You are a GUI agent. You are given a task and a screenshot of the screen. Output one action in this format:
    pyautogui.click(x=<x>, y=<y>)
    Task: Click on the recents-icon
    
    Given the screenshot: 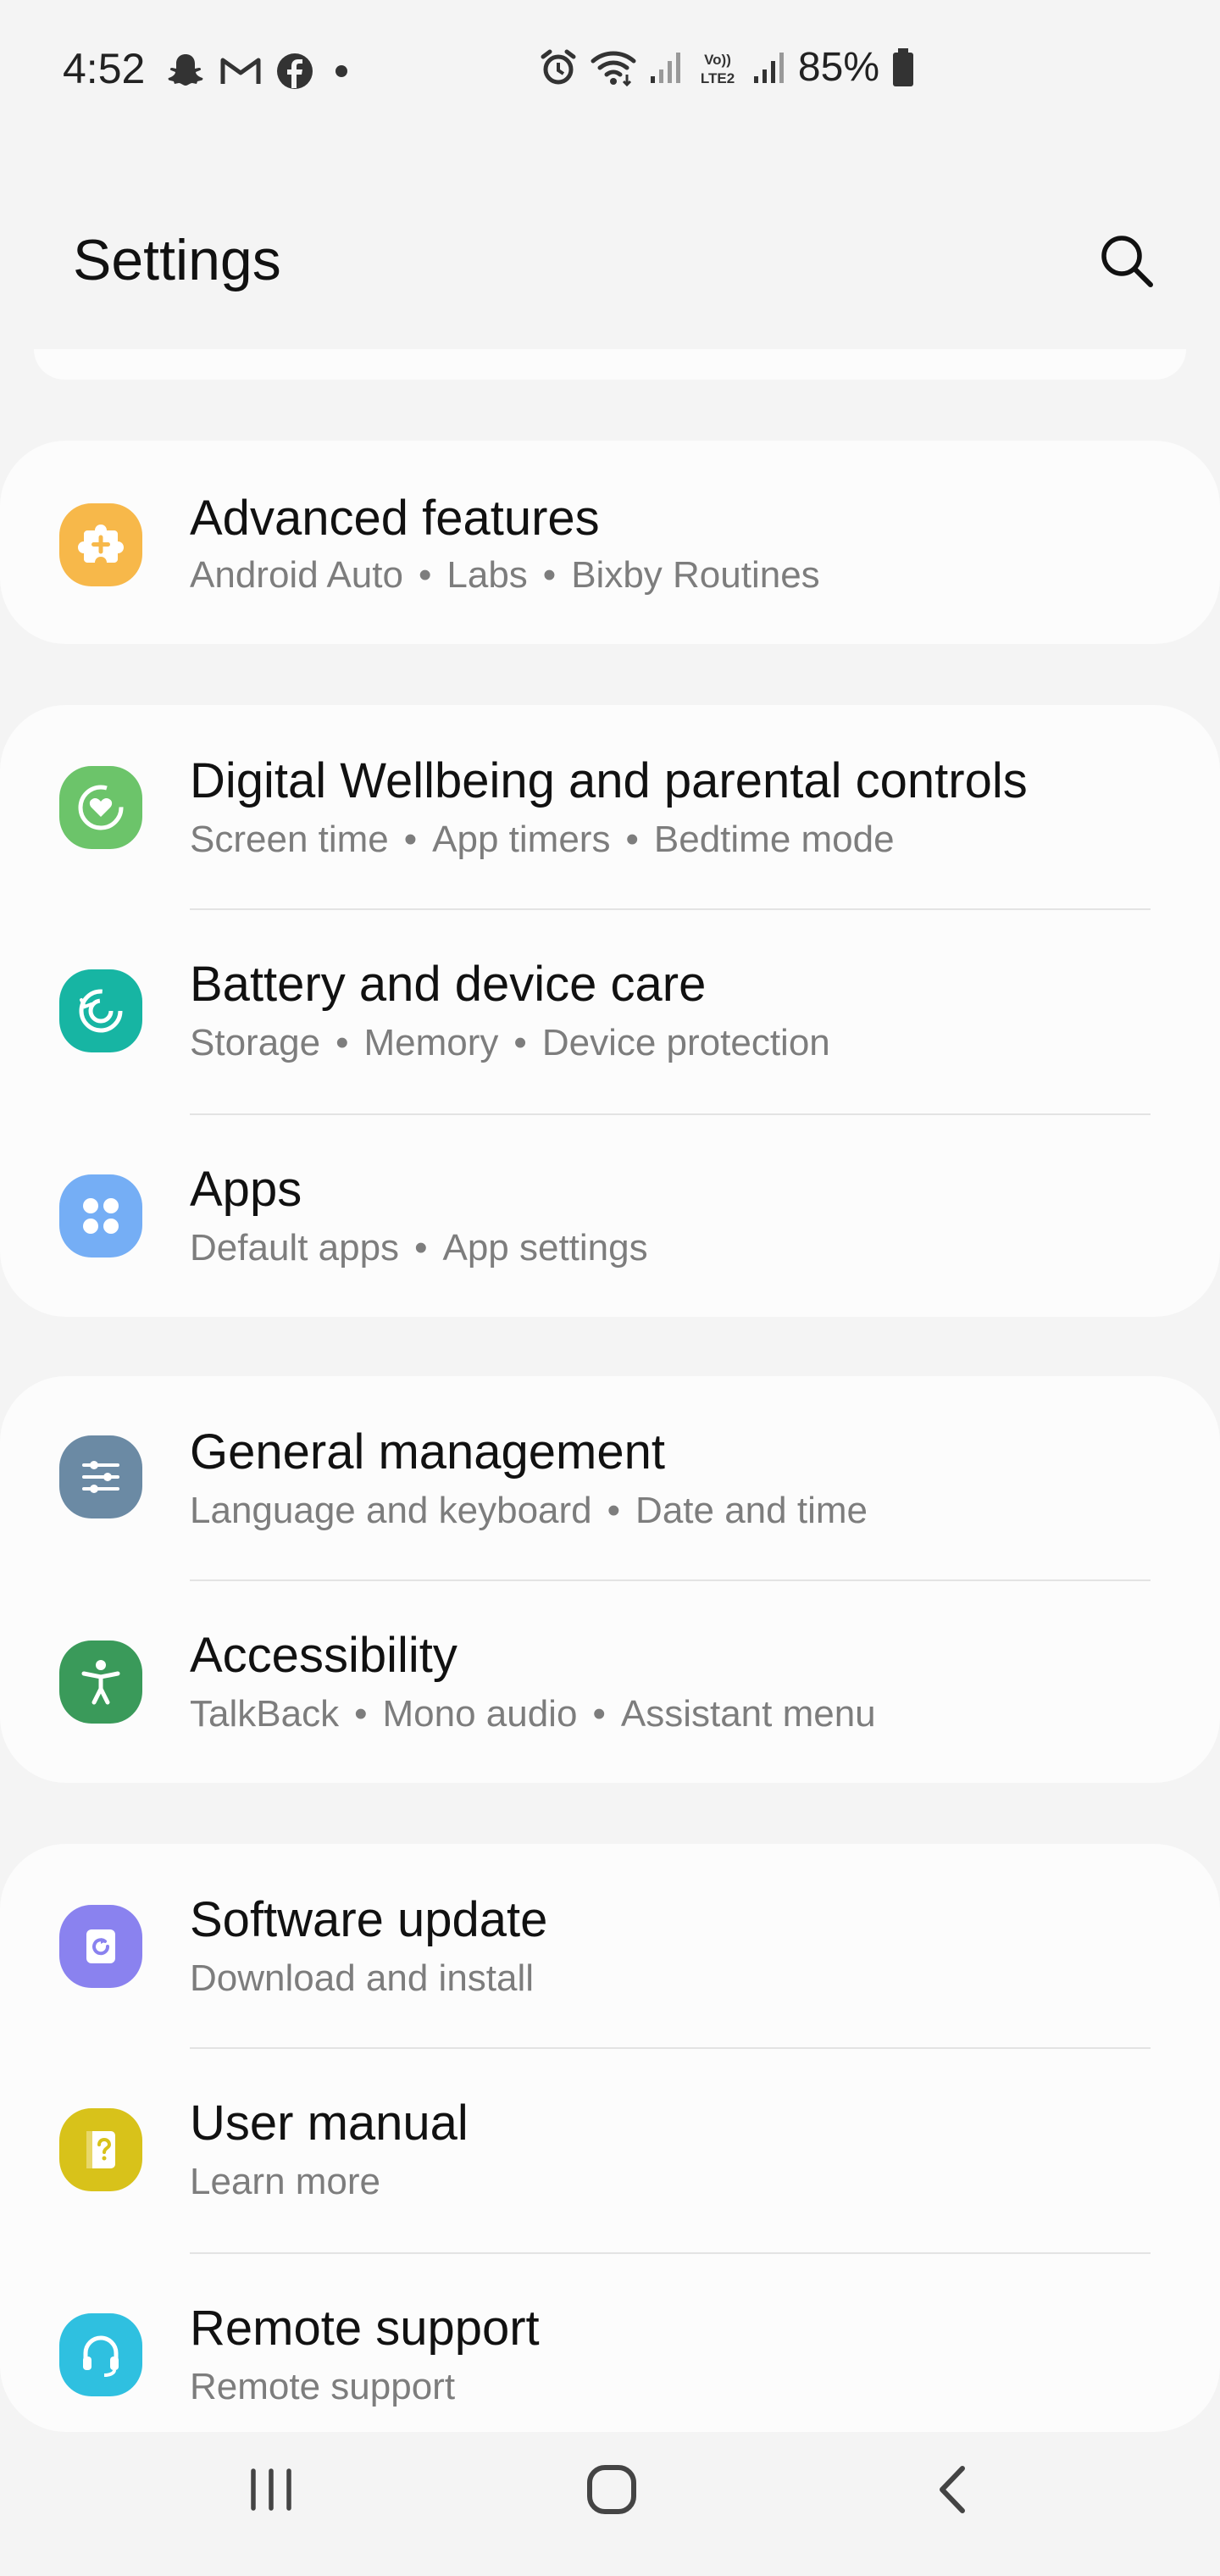 What is the action you would take?
    pyautogui.click(x=271, y=2491)
    